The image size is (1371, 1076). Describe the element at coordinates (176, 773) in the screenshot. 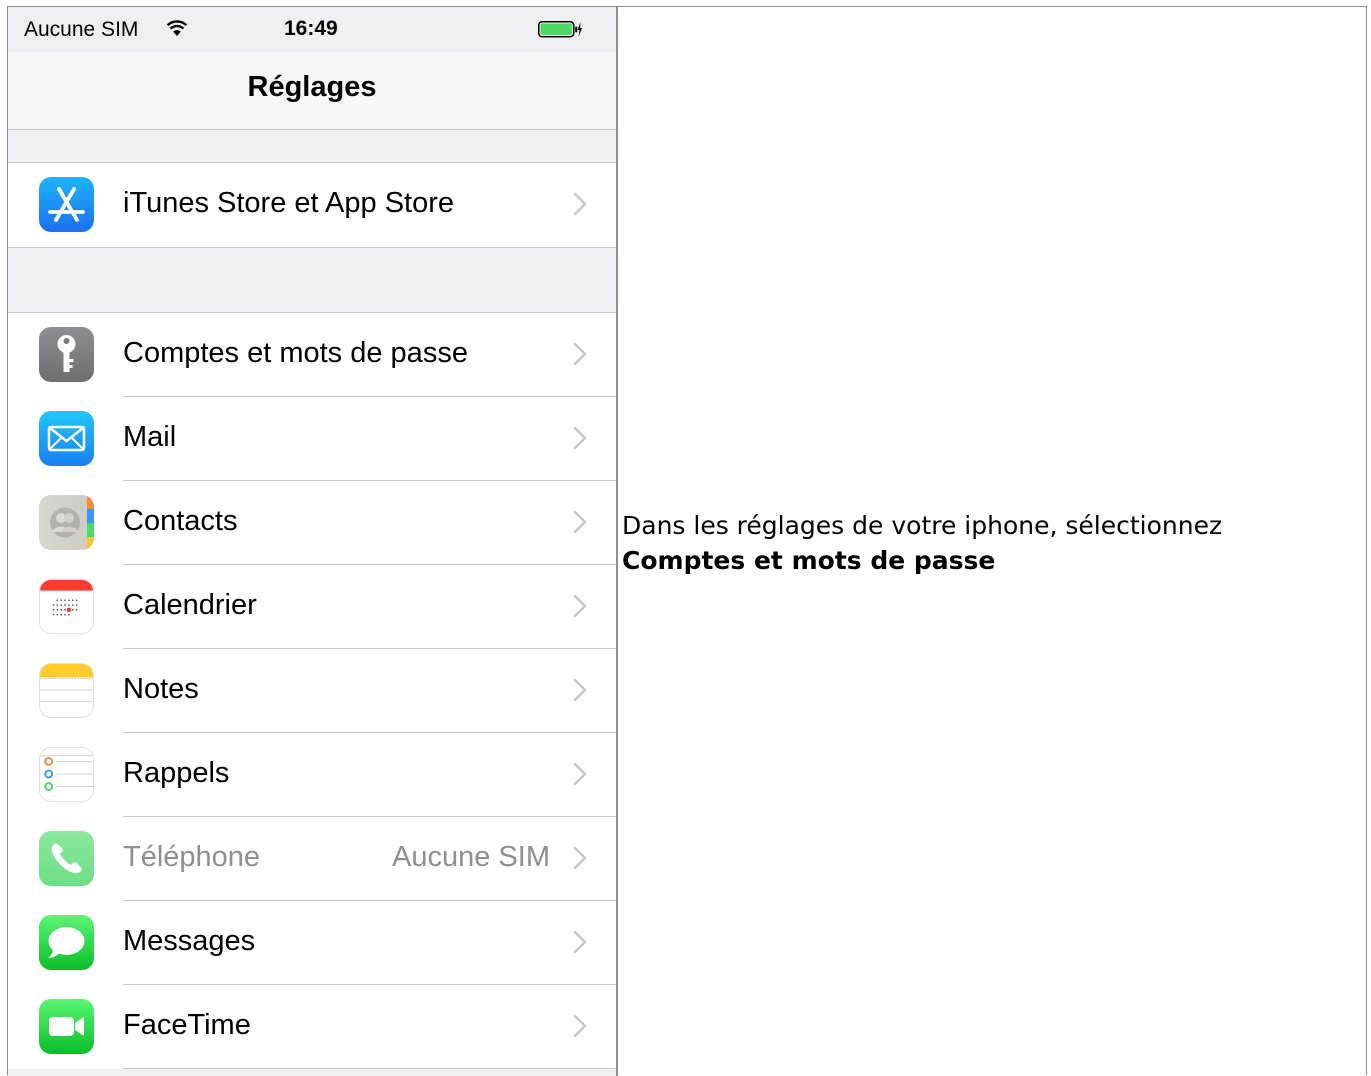

I see `settings-row-label: Rappels` at that location.